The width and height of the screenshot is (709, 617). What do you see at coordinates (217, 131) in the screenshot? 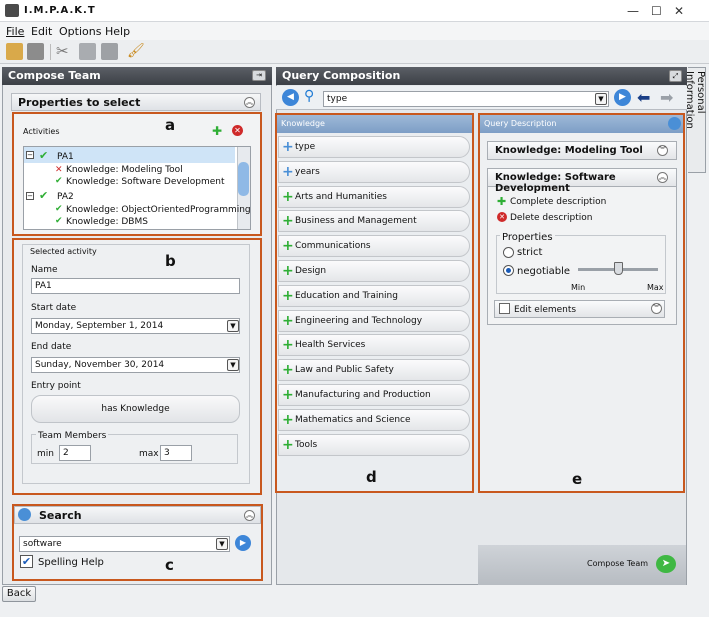
I see `add-activity-icon: ✚` at bounding box center [217, 131].